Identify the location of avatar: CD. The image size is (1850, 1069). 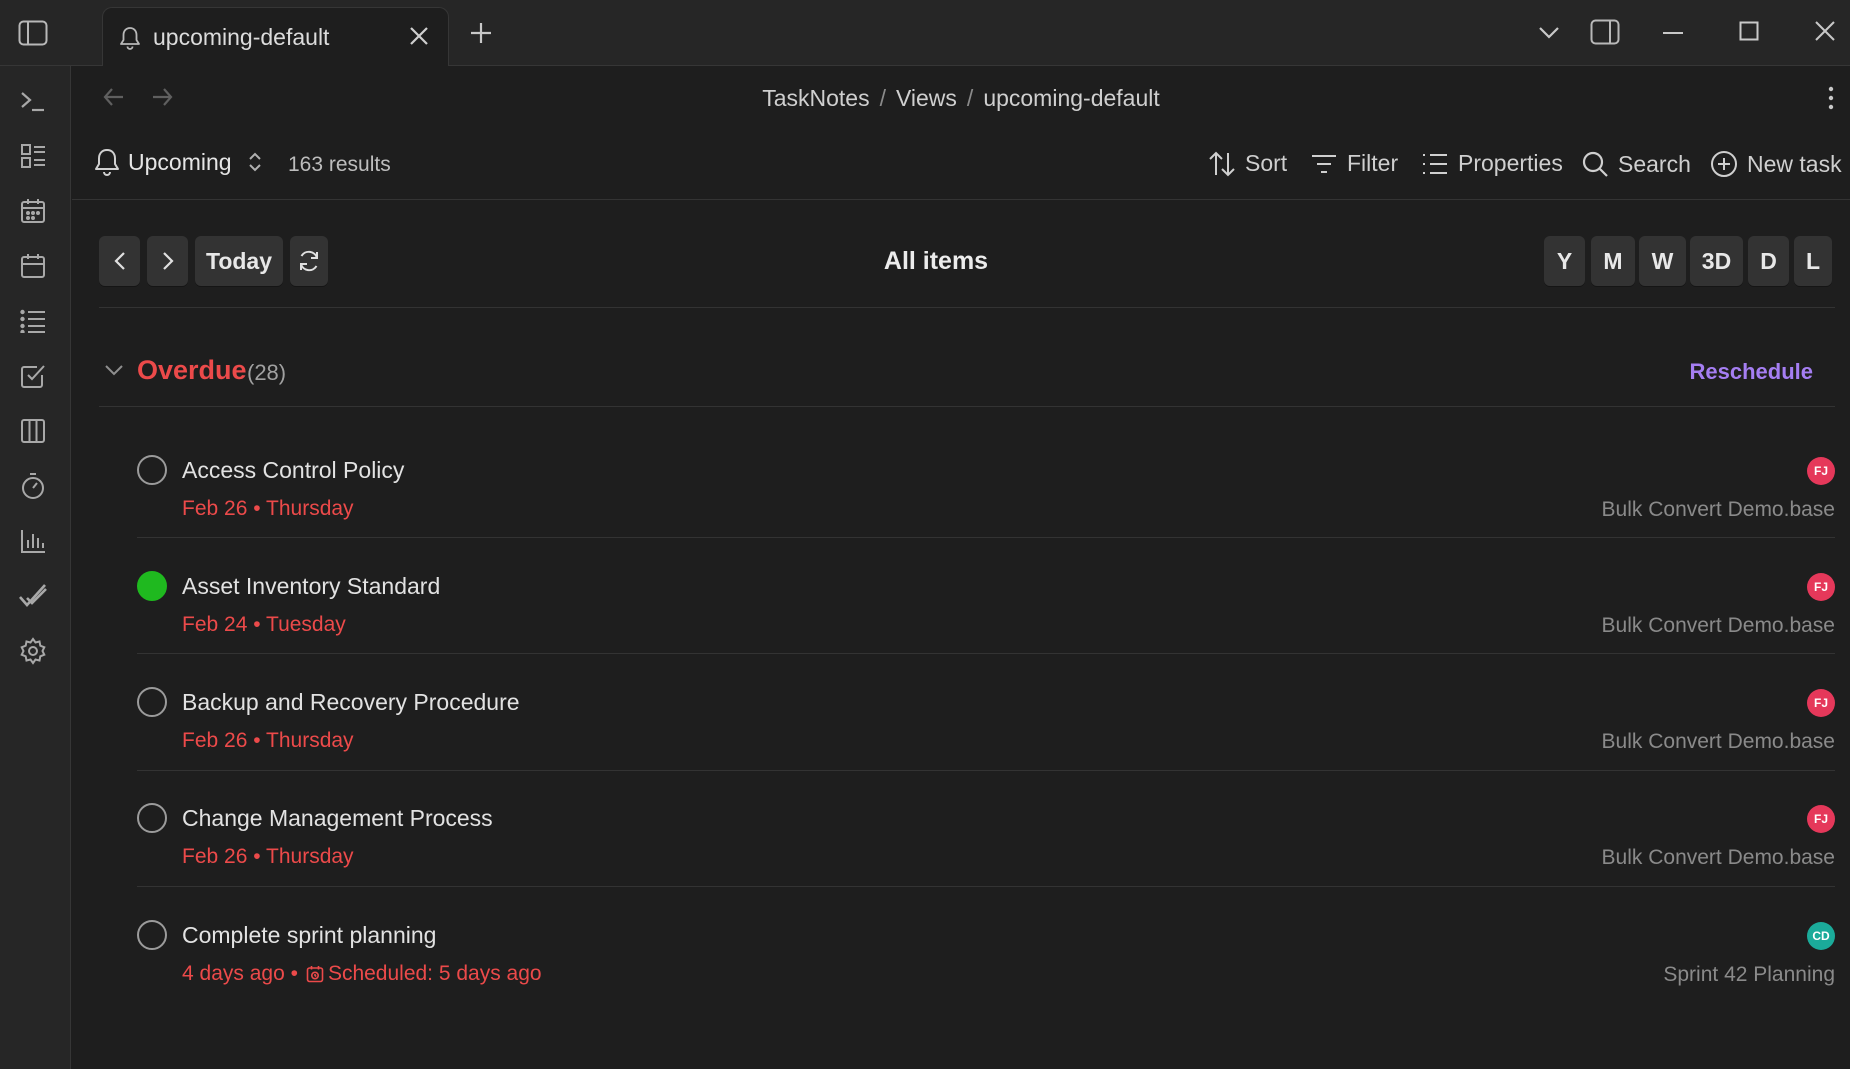
(1821, 936).